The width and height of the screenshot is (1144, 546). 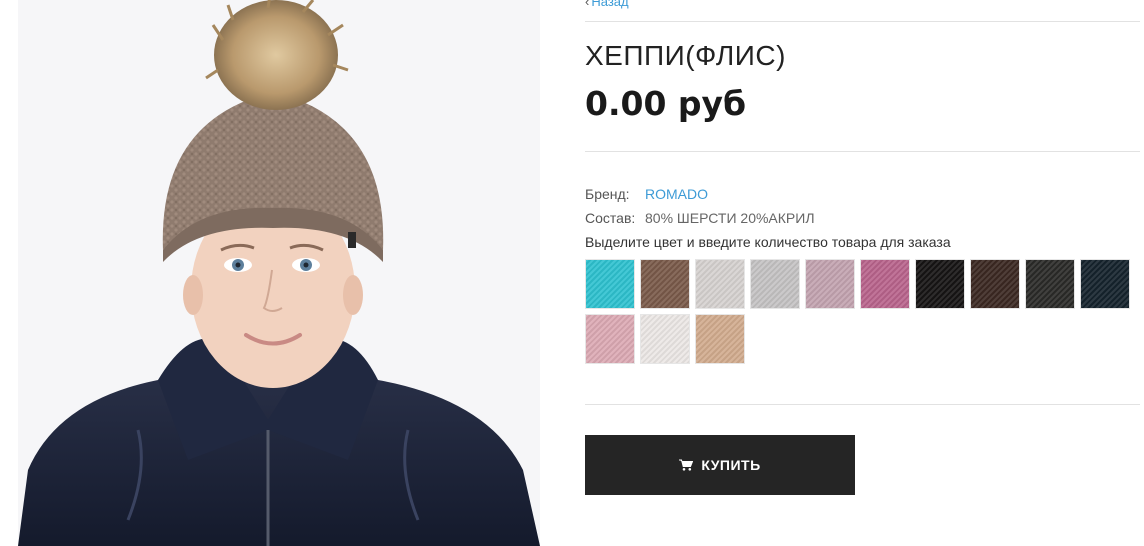 What do you see at coordinates (731, 465) in the screenshot?
I see `buy-button-label: КУПИТЬ` at bounding box center [731, 465].